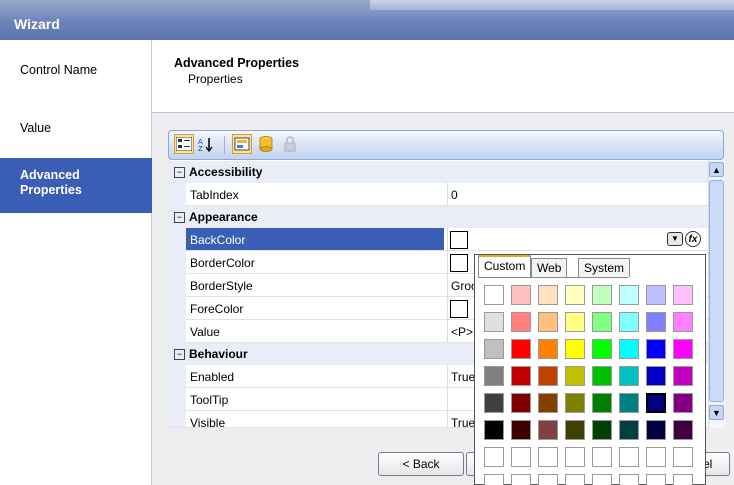 The image size is (734, 485). What do you see at coordinates (716, 412) in the screenshot?
I see `scroll-down-icon: ▼` at bounding box center [716, 412].